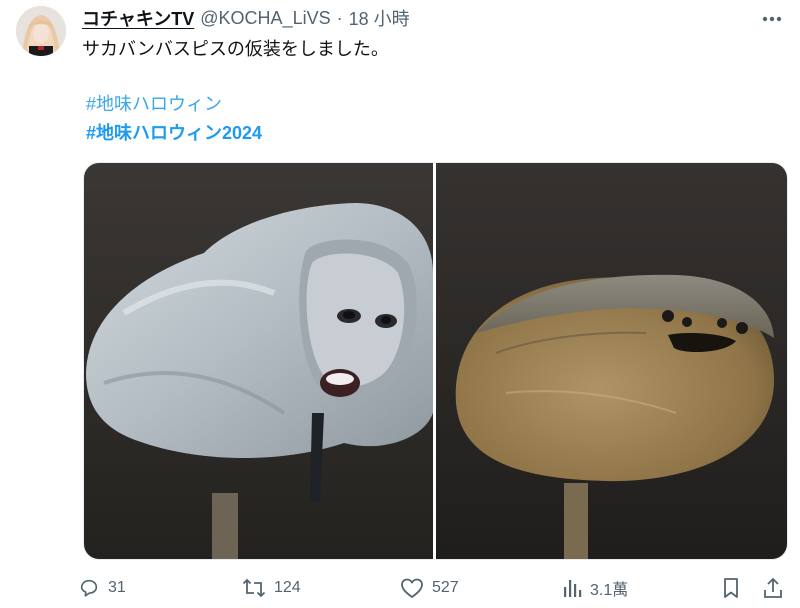 This screenshot has width=800, height=608. Describe the element at coordinates (379, 18) in the screenshot. I see `post-timestamp: 18 小時` at that location.